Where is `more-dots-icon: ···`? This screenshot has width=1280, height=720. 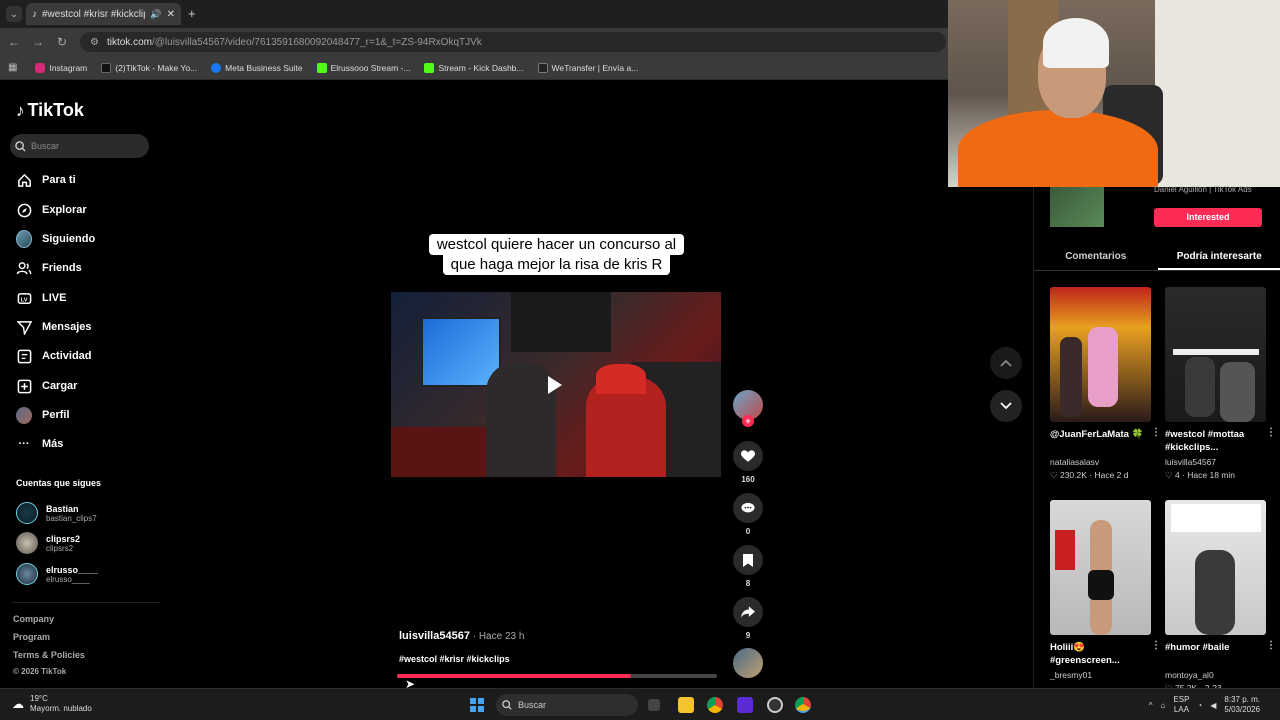
more-dots-icon: ··· is located at coordinates (24, 444).